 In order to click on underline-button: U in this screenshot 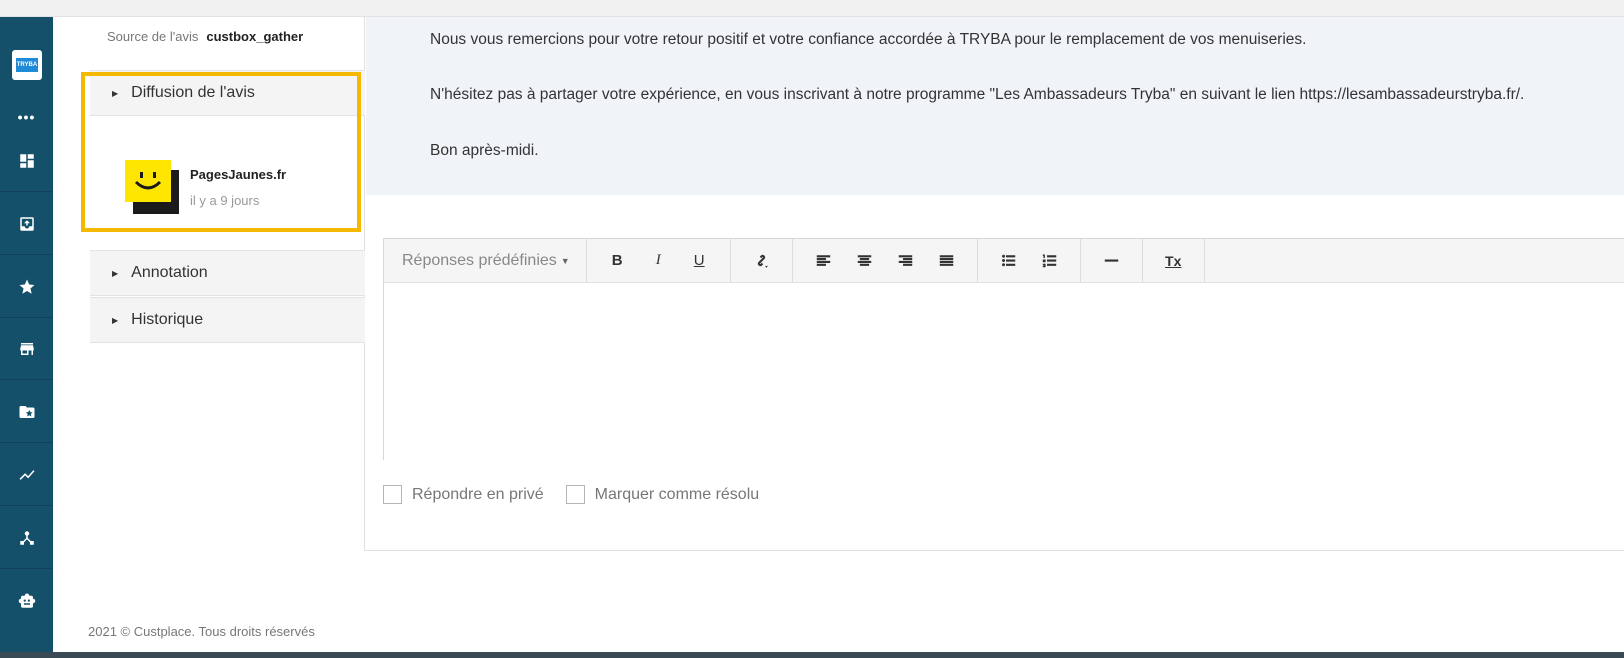, I will do `click(699, 260)`.